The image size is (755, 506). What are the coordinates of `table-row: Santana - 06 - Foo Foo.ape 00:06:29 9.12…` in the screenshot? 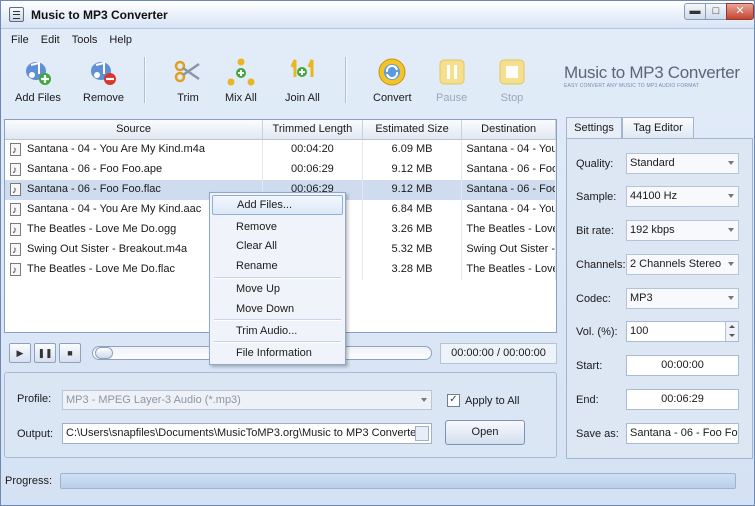 It's located at (280, 170).